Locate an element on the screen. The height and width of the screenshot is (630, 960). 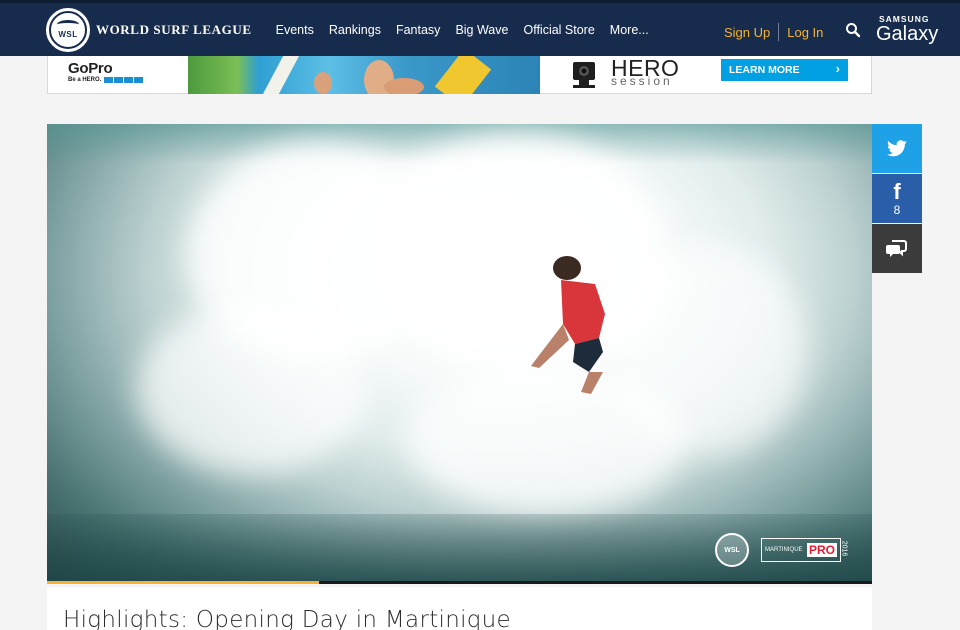
comments-button is located at coordinates (897, 248).